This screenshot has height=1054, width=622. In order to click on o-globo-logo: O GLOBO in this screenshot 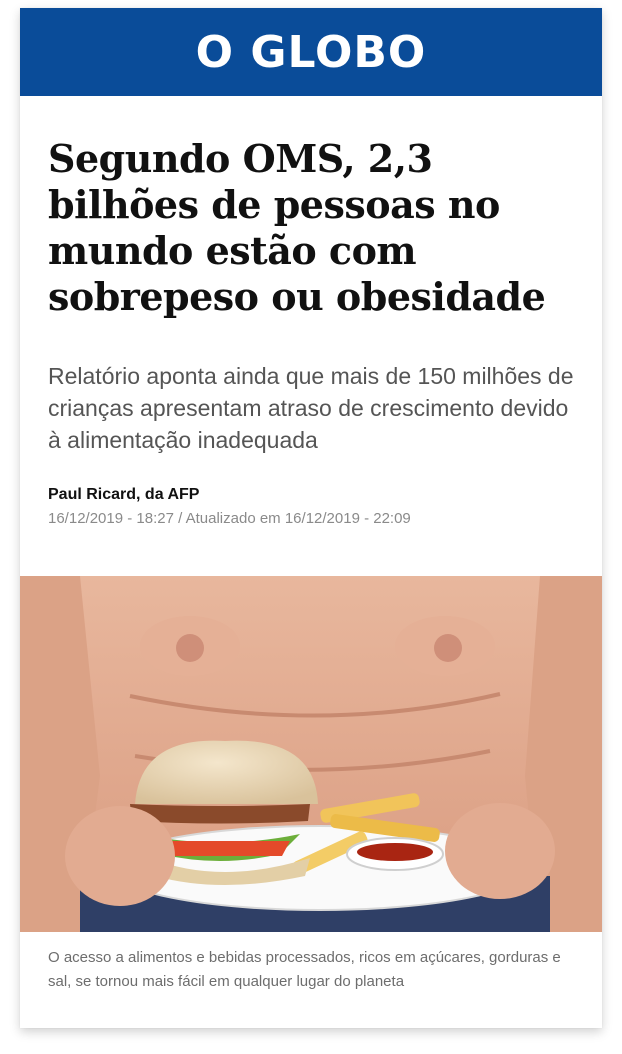, I will do `click(311, 52)`.